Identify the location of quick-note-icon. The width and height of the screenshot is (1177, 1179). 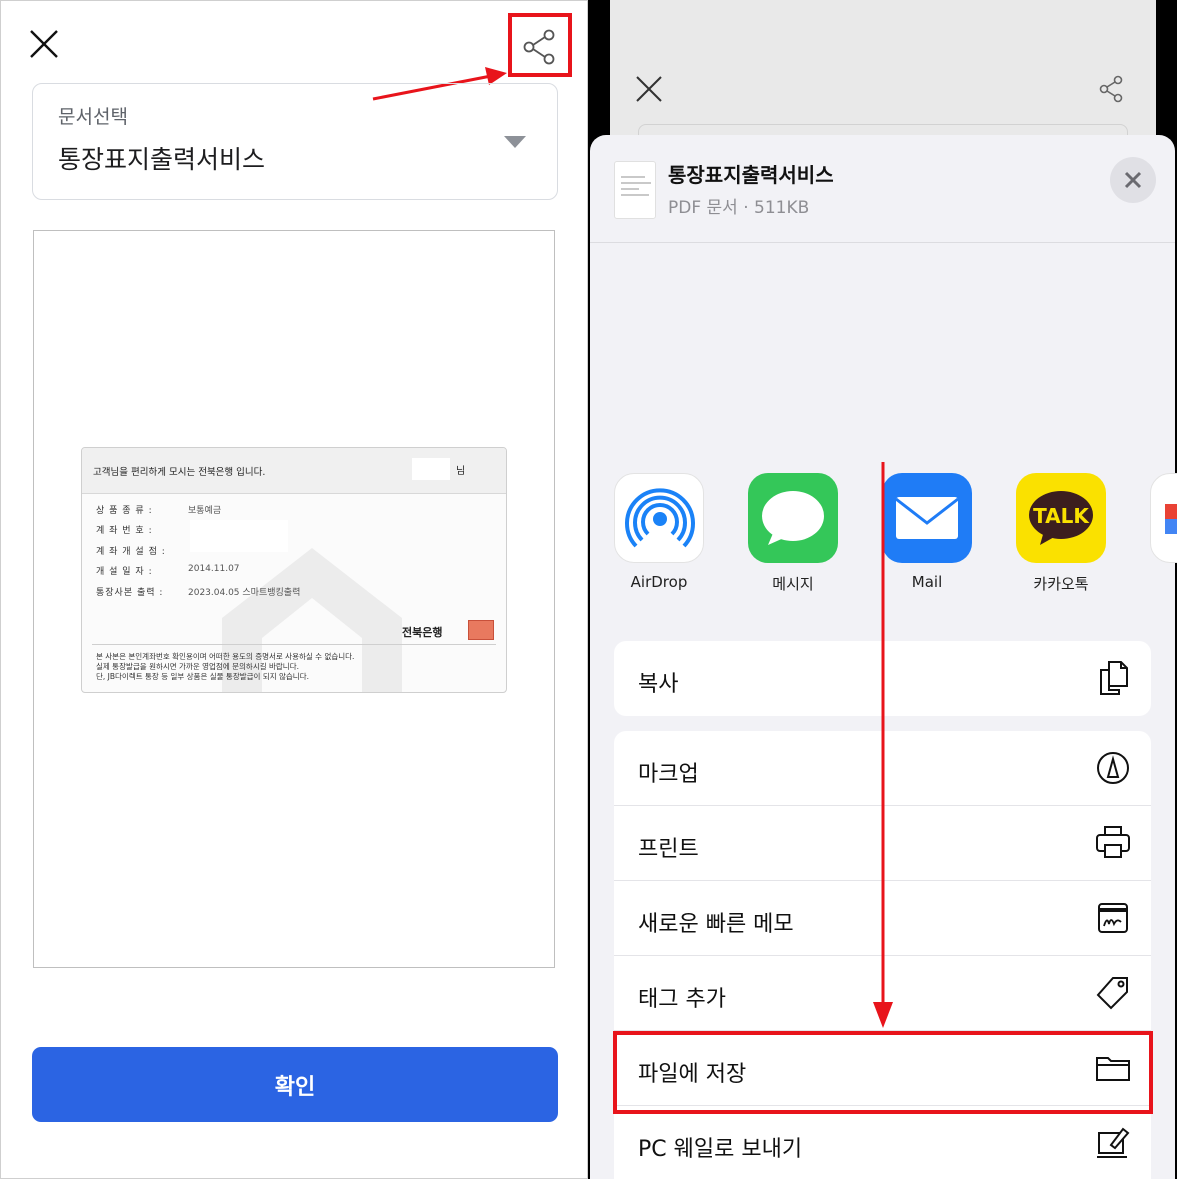
(1113, 918).